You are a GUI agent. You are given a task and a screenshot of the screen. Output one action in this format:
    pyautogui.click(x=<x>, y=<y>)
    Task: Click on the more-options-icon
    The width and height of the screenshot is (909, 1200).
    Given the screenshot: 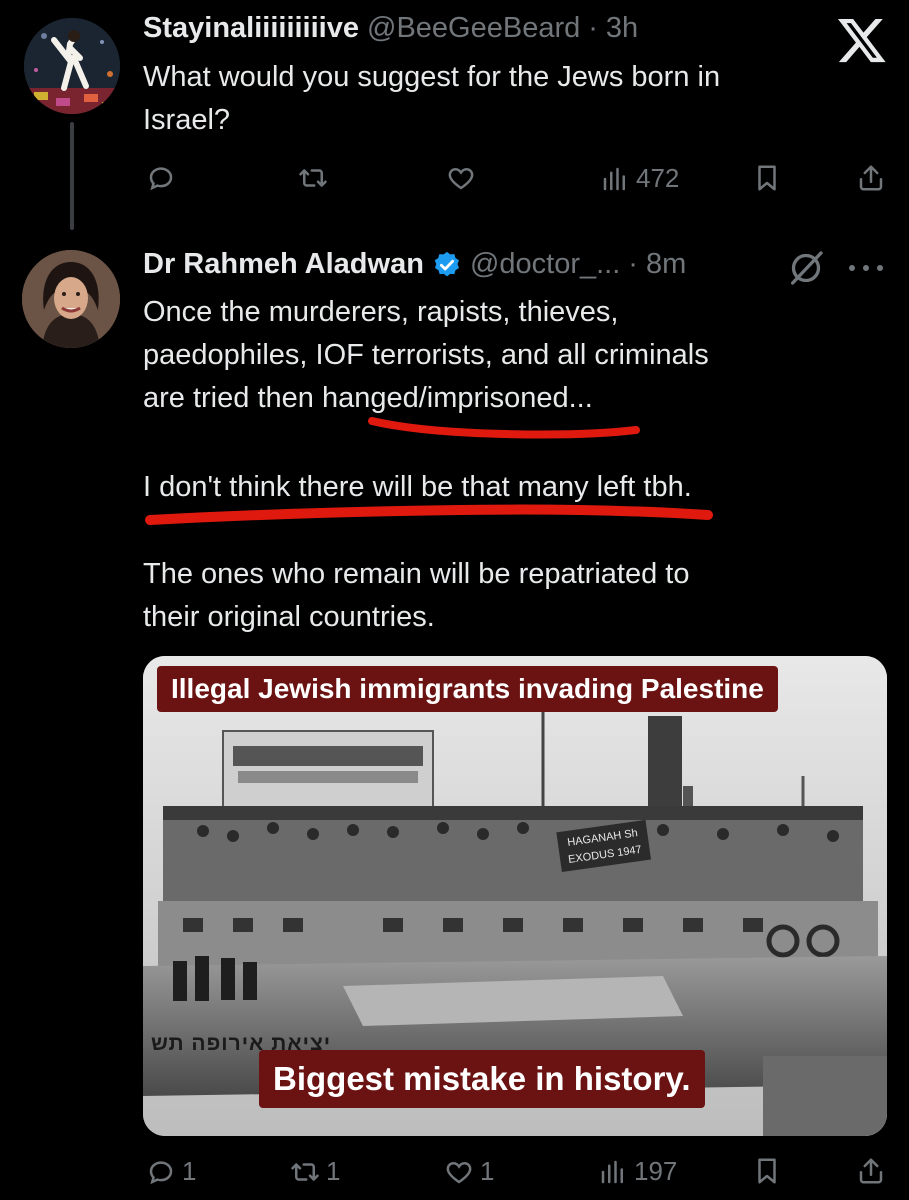 What is the action you would take?
    pyautogui.click(x=866, y=268)
    